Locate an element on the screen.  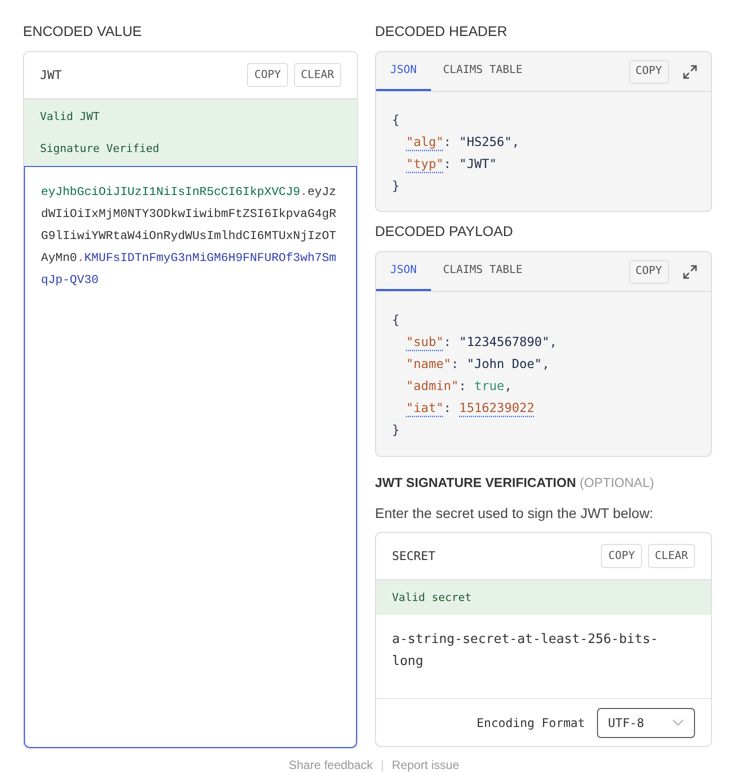
secret-field: a-string-secret-at-least-256-bits-long is located at coordinates (543, 657).